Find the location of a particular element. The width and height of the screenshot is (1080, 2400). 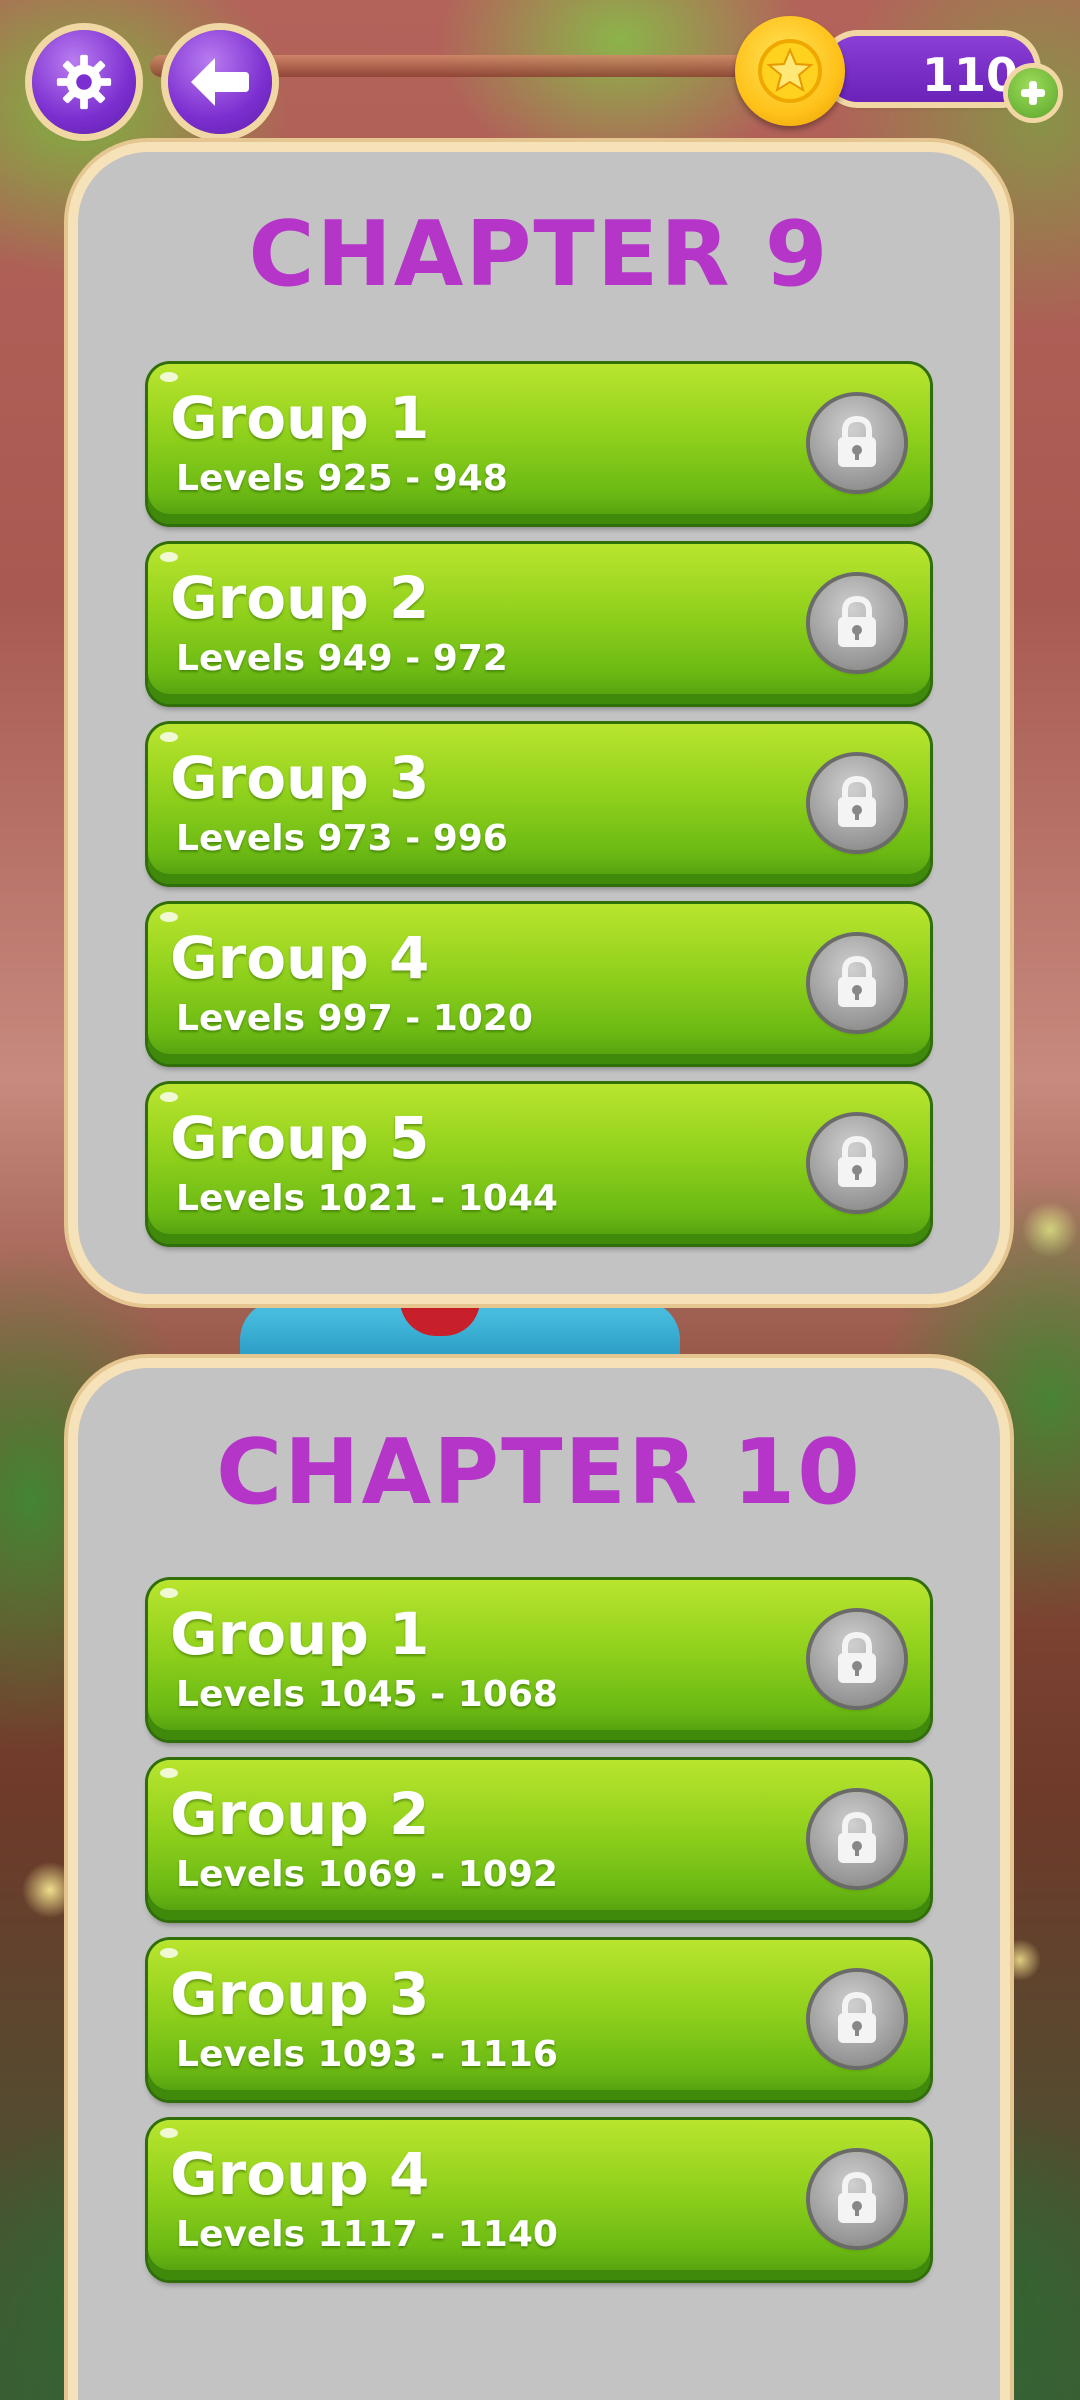

group-button: Group 2 Levels 1069 - 1092 is located at coordinates (539, 1840).